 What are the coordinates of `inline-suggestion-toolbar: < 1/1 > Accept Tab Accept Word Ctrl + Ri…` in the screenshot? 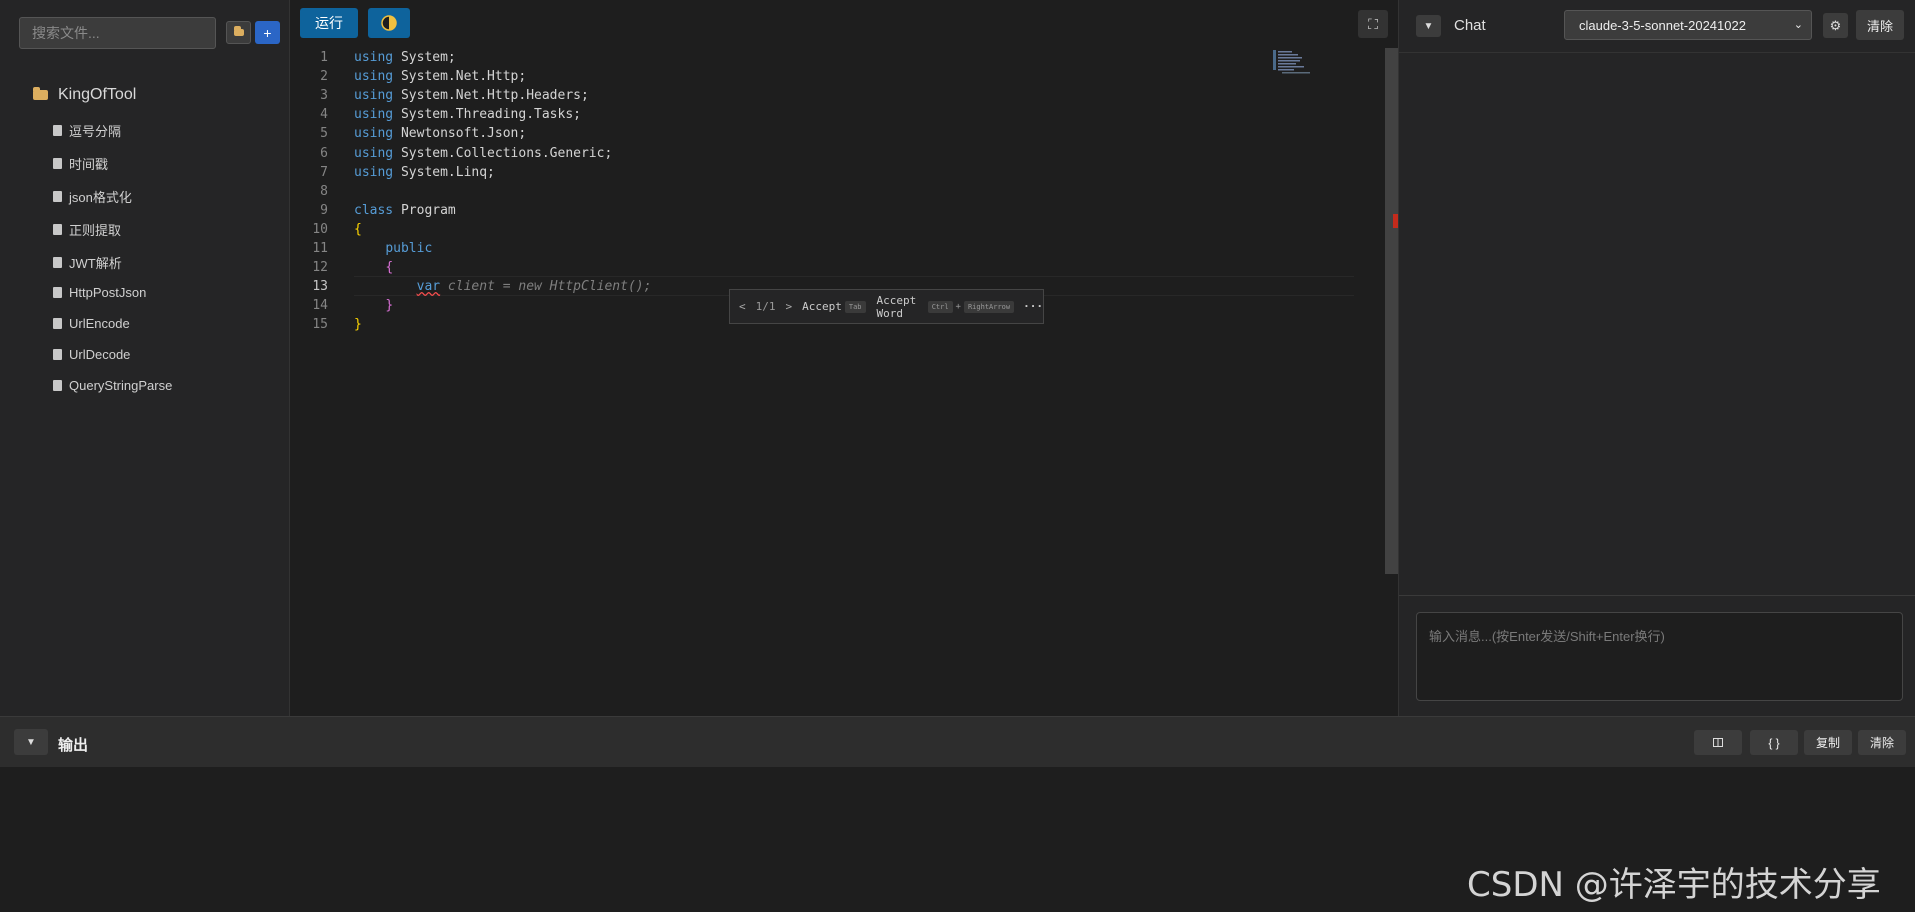 It's located at (886, 306).